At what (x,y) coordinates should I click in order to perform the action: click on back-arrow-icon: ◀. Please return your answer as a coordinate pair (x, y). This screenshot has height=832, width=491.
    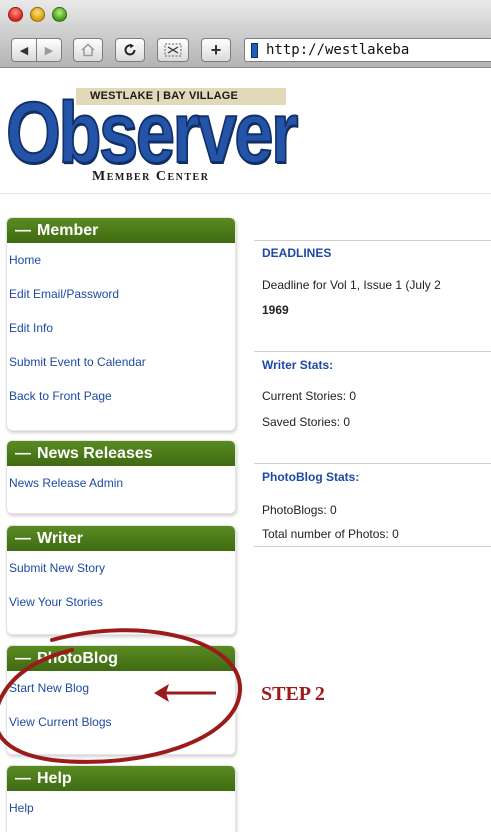
    Looking at the image, I should click on (24, 50).